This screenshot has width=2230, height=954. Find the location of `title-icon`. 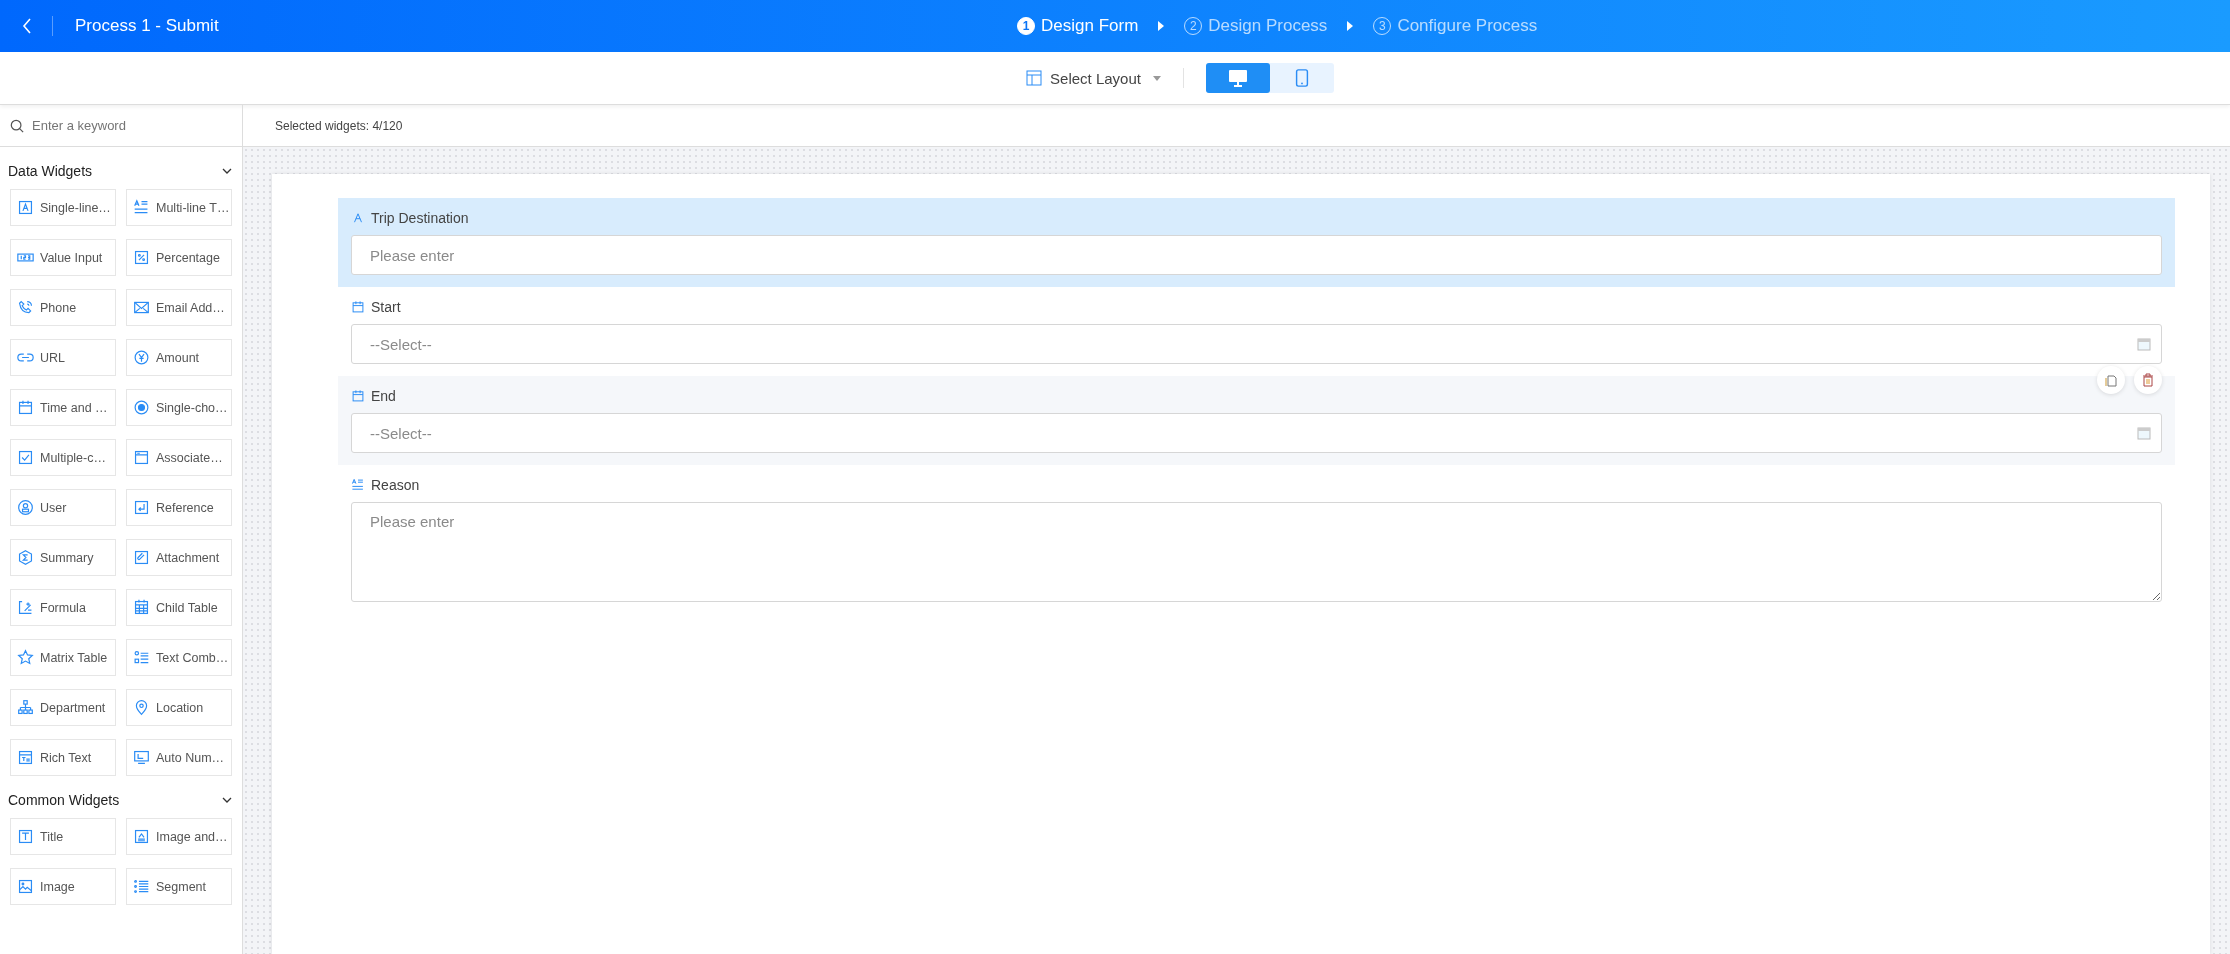

title-icon is located at coordinates (25, 836).